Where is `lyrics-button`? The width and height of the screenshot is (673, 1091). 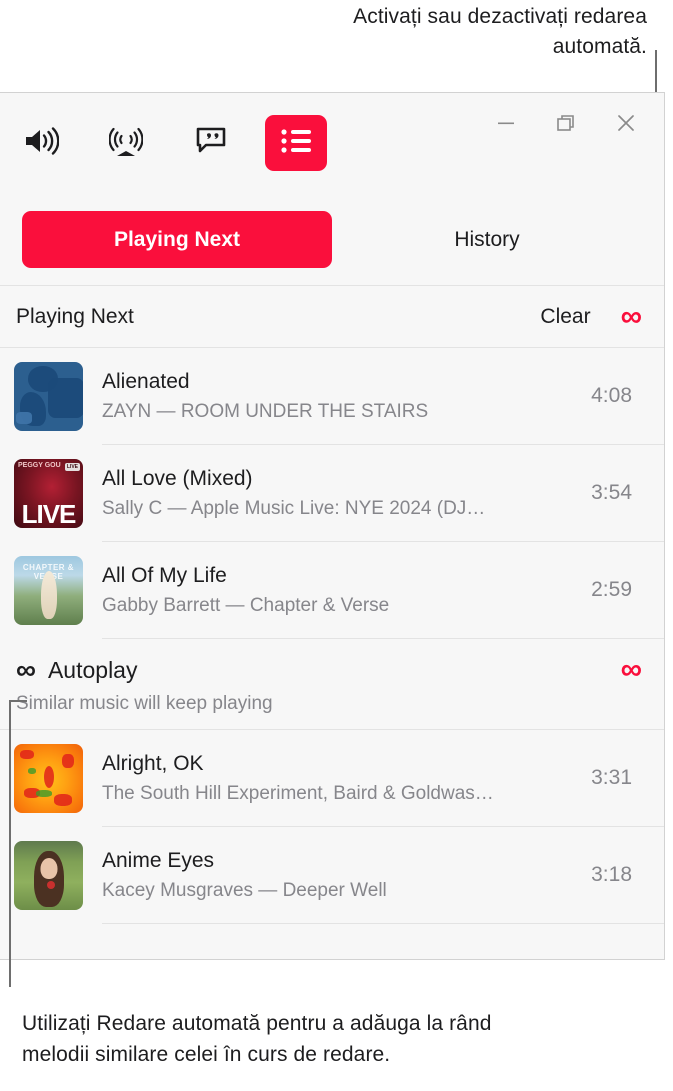
lyrics-button is located at coordinates (211, 143).